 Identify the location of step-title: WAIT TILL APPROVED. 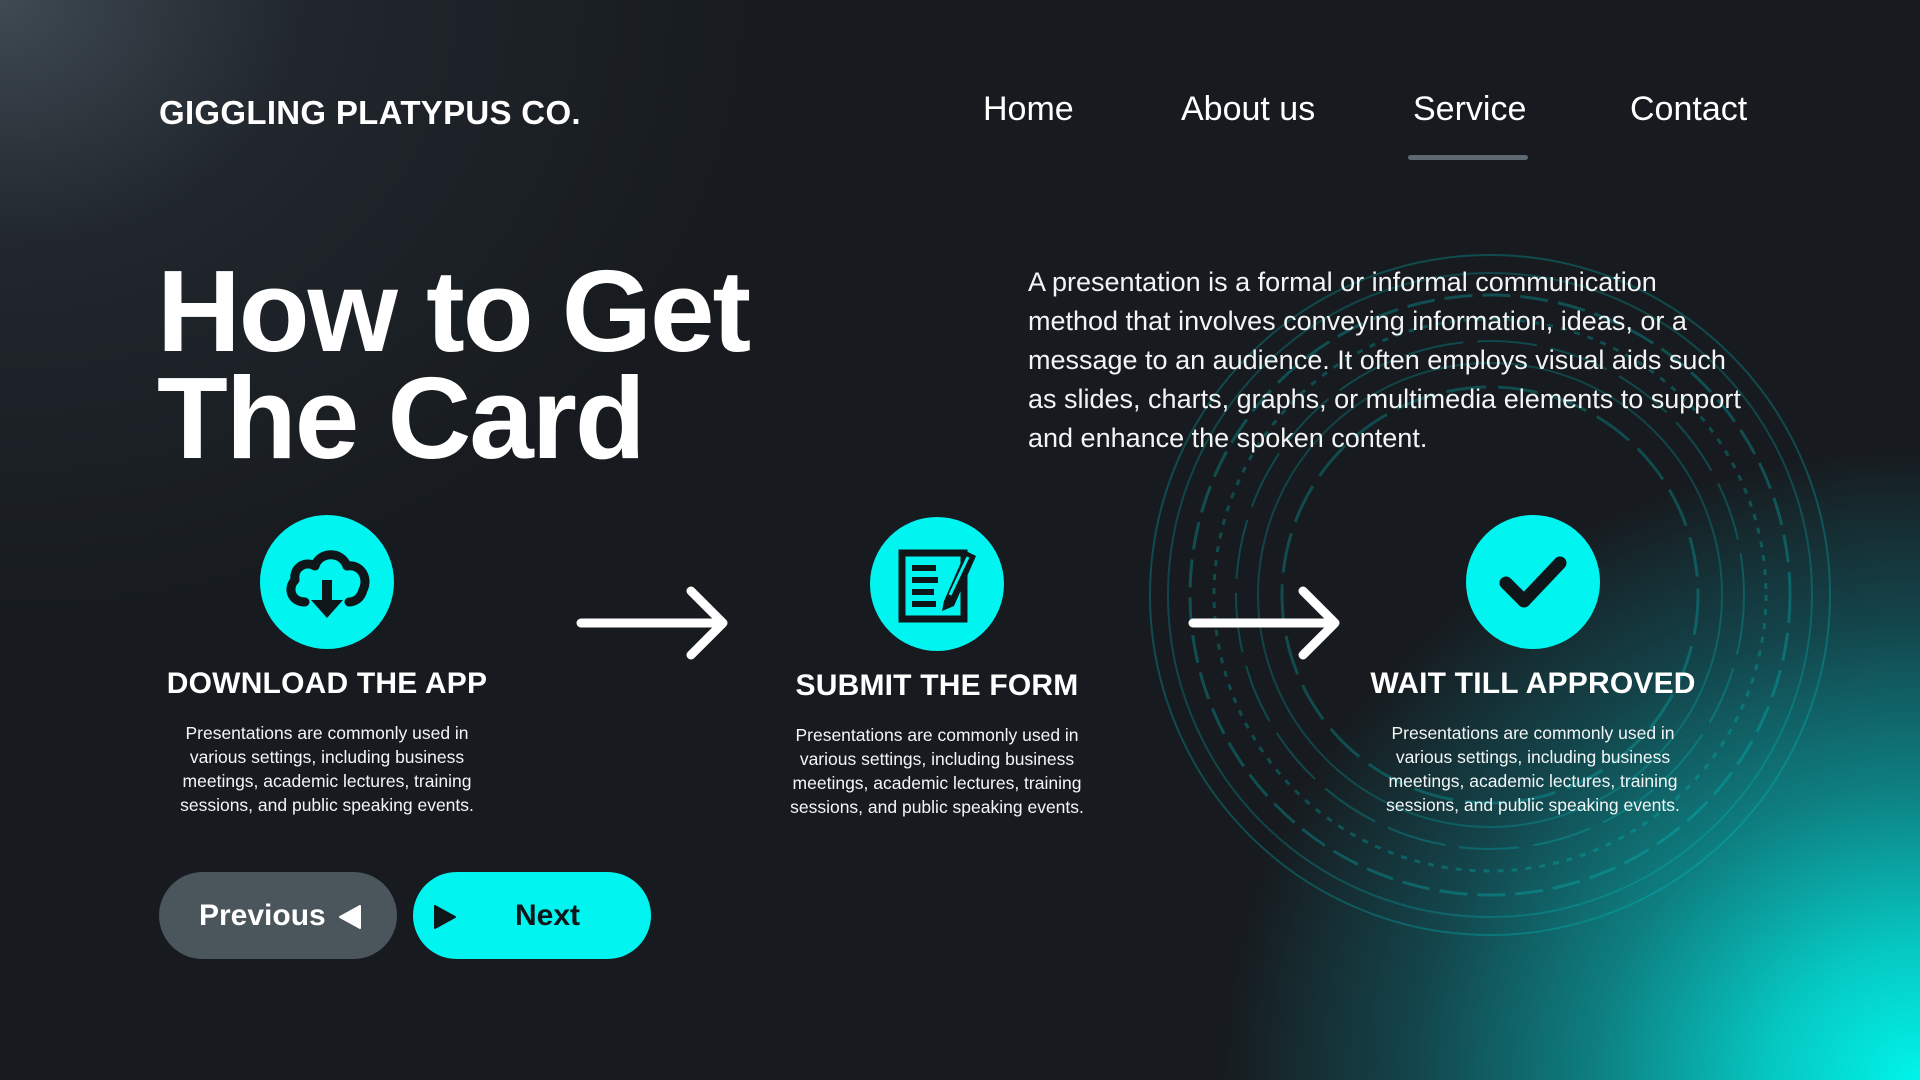
(1533, 683).